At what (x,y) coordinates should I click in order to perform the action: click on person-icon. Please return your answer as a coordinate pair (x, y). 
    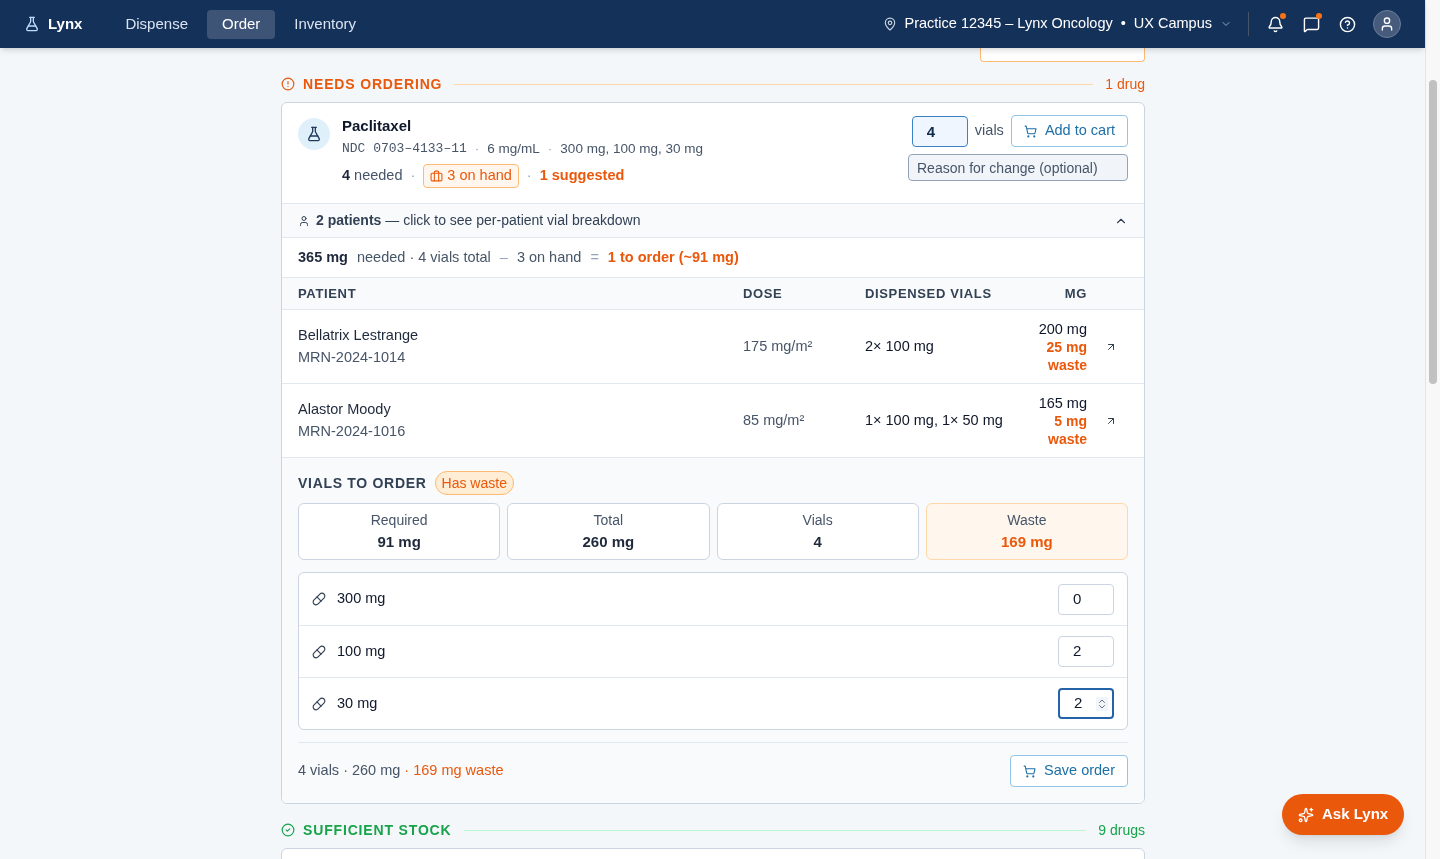
    Looking at the image, I should click on (304, 220).